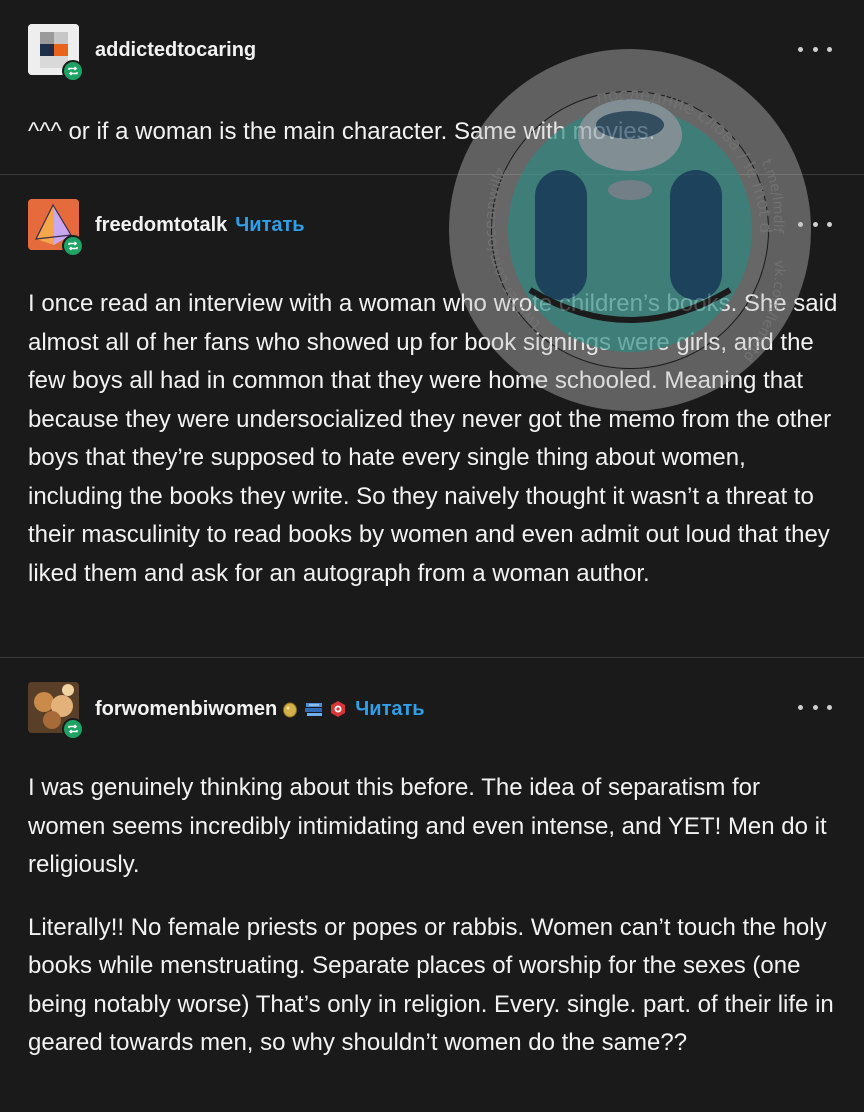 This screenshot has width=864, height=1112. I want to click on hexagon-badge-icon, so click(338, 709).